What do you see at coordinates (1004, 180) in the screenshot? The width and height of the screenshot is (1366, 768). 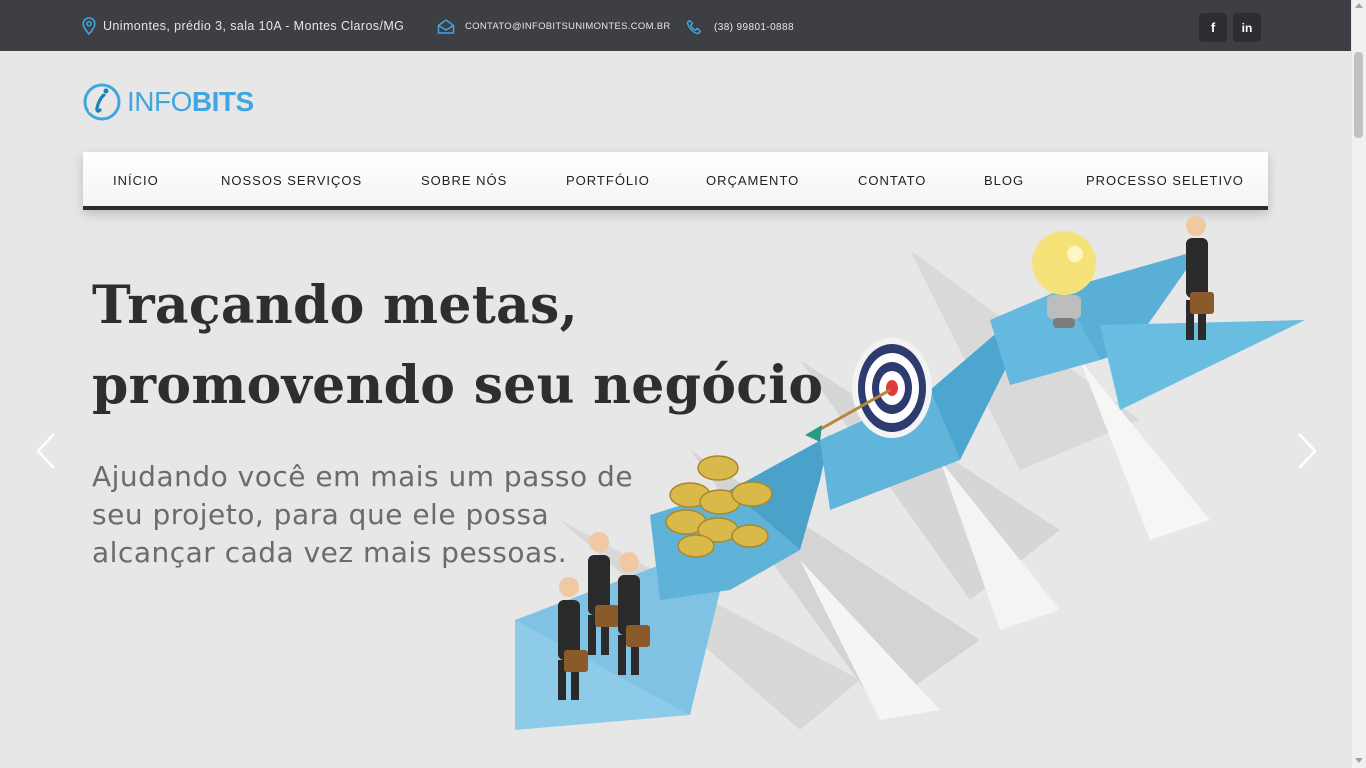 I see `nav-item-blog: BLOG` at bounding box center [1004, 180].